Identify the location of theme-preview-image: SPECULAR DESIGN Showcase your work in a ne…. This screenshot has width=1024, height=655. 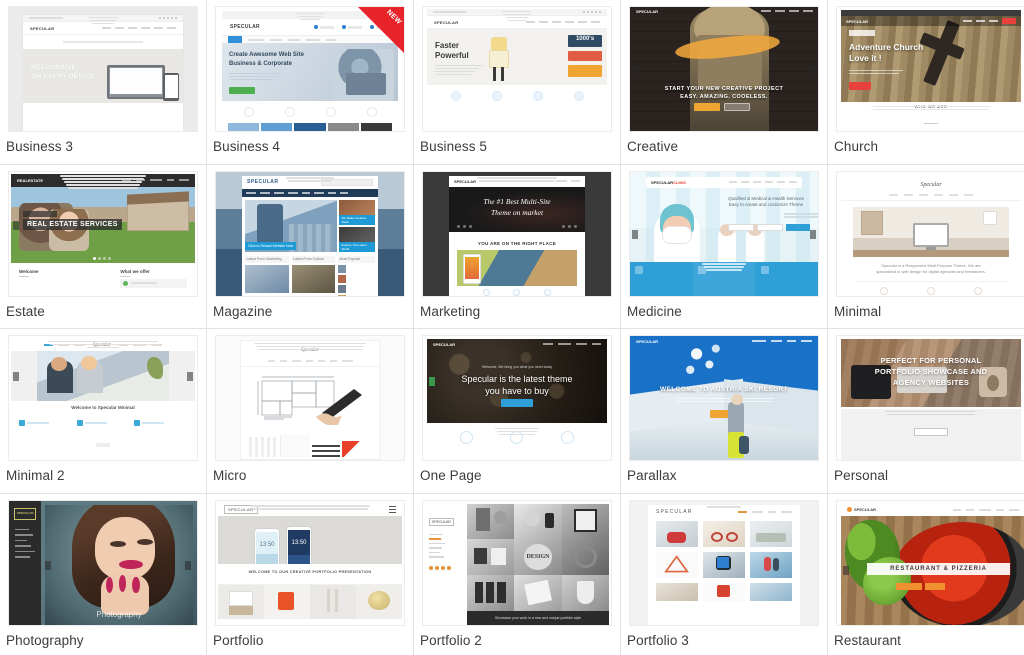
(517, 562).